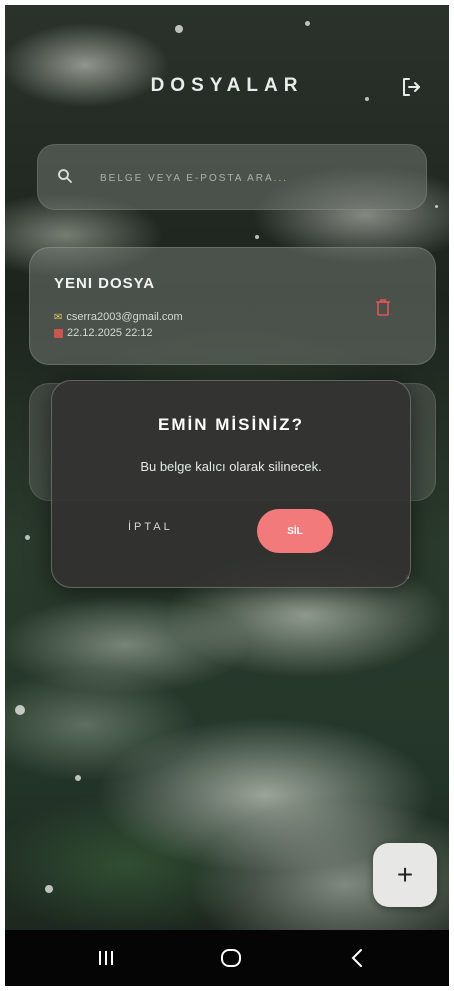 The image size is (454, 991). What do you see at coordinates (227, 85) in the screenshot?
I see `page-title: DOSYALAR` at bounding box center [227, 85].